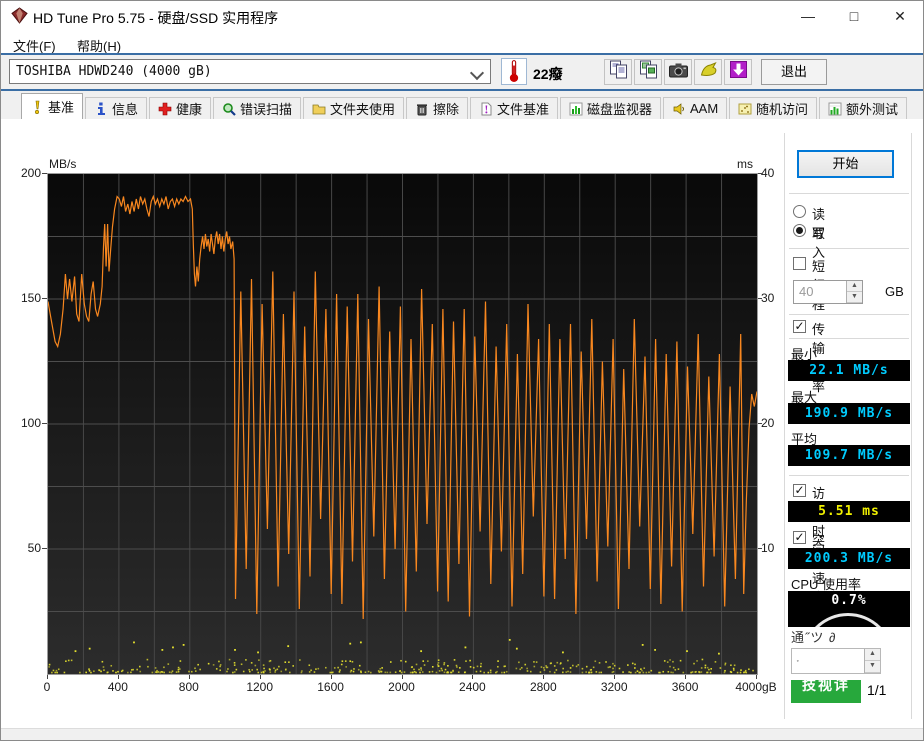  Describe the element at coordinates (848, 620) in the screenshot. I see `gauge-arc-icon` at that location.